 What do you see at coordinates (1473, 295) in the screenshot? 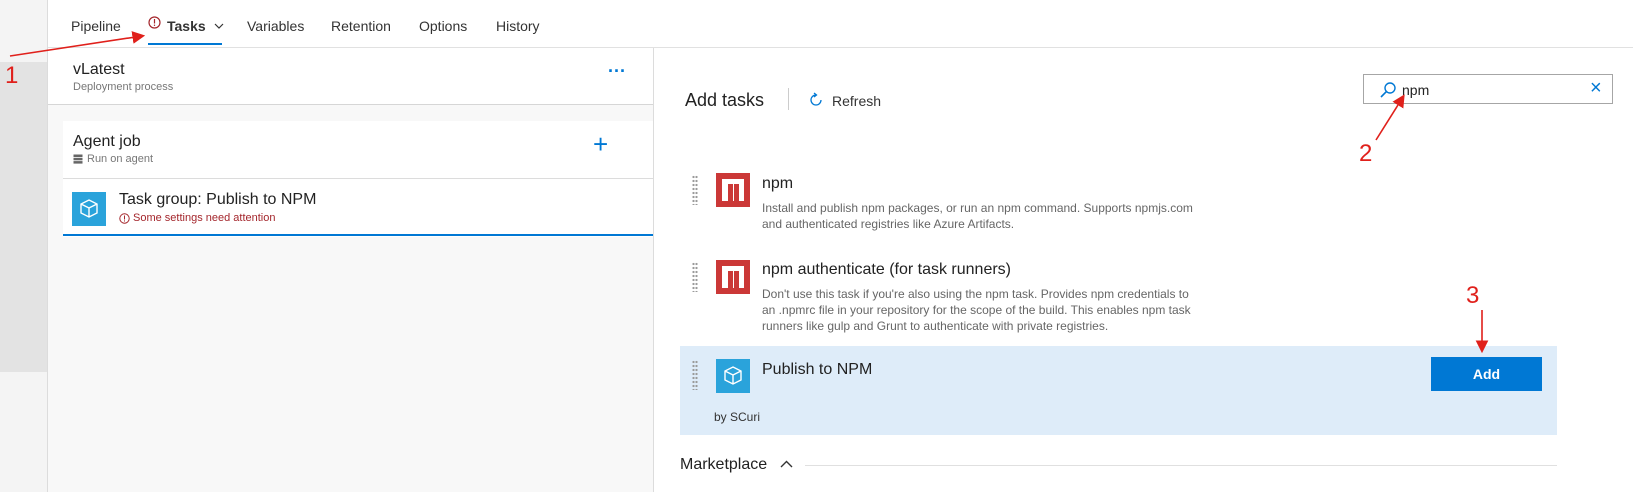
I see `annotation-step-3: 3` at bounding box center [1473, 295].